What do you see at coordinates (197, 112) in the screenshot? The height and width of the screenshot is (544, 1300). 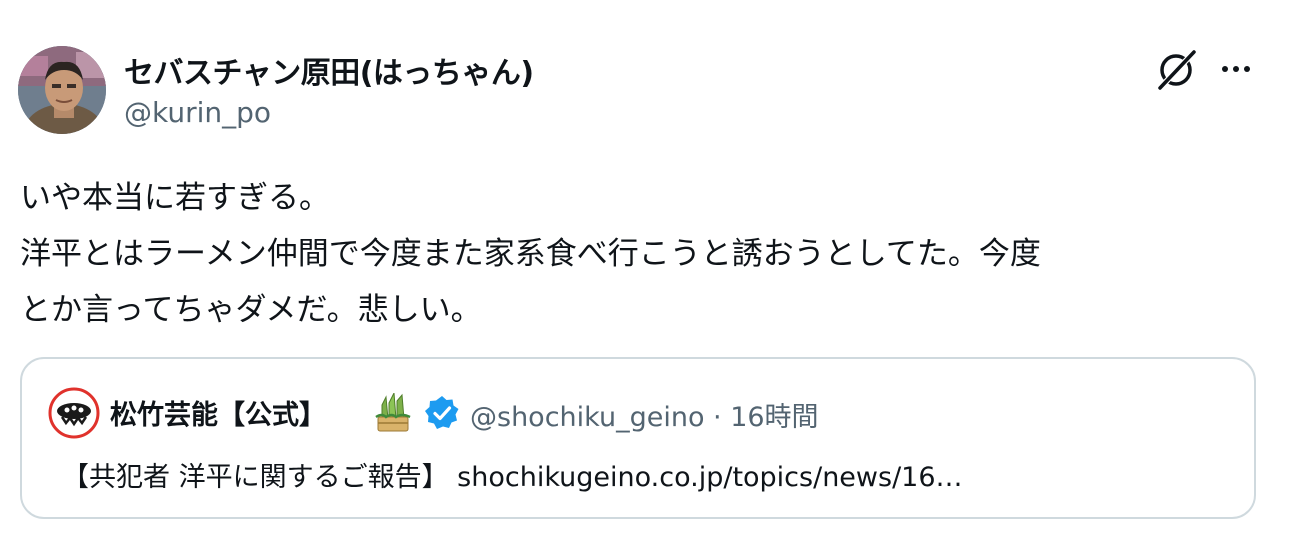 I see `author-handle: @kurin_po` at bounding box center [197, 112].